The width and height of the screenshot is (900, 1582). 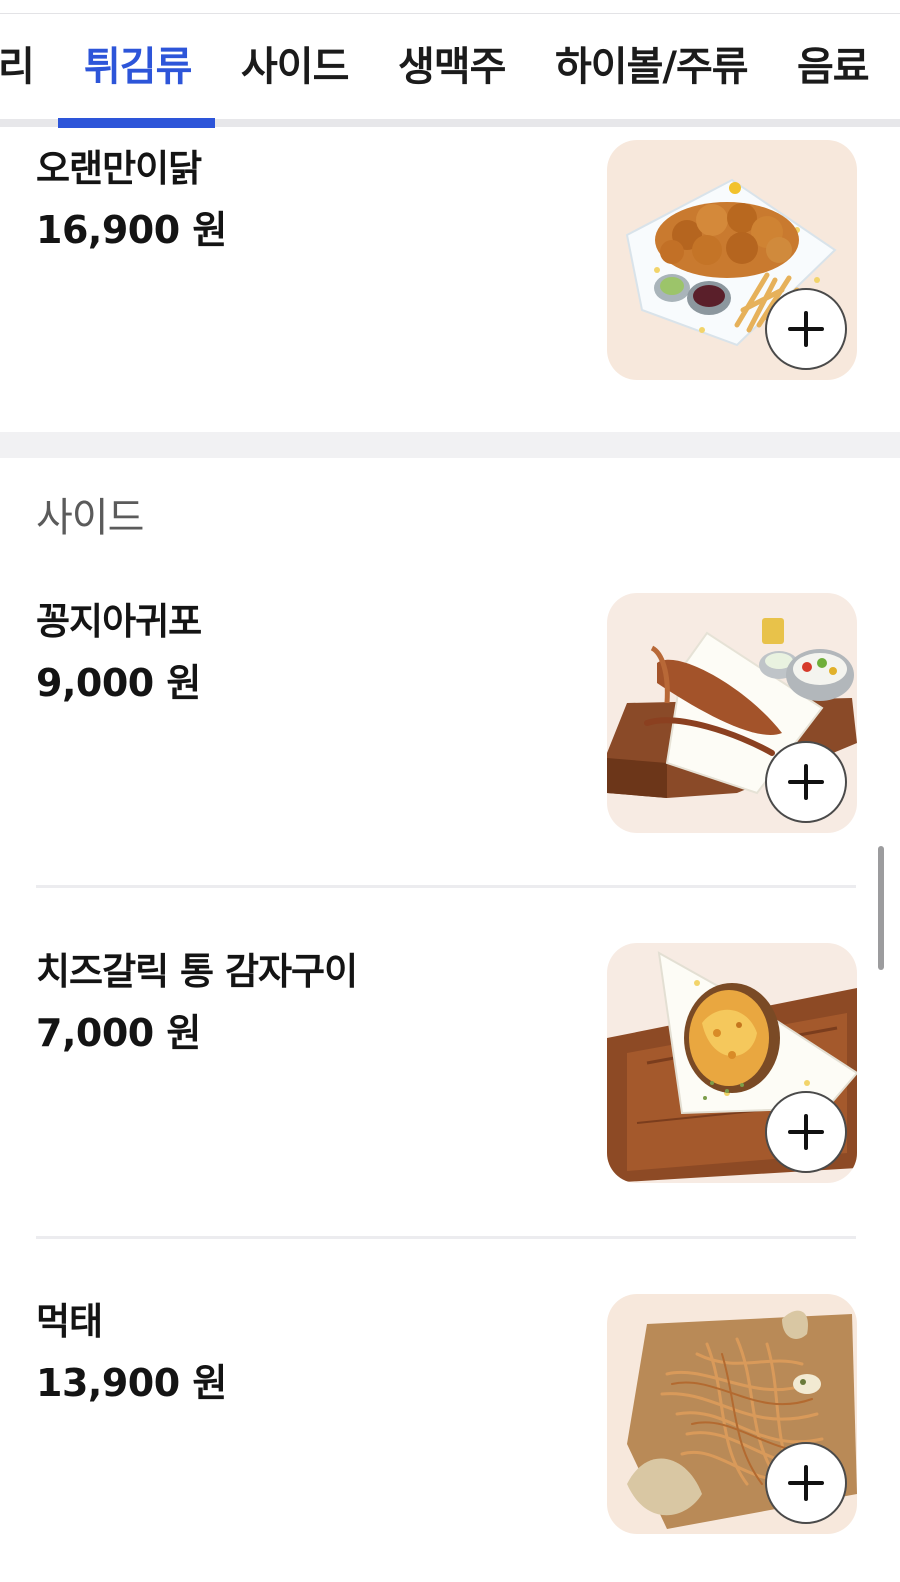 I want to click on menu-item-name: 먹태, so click(x=69, y=1322).